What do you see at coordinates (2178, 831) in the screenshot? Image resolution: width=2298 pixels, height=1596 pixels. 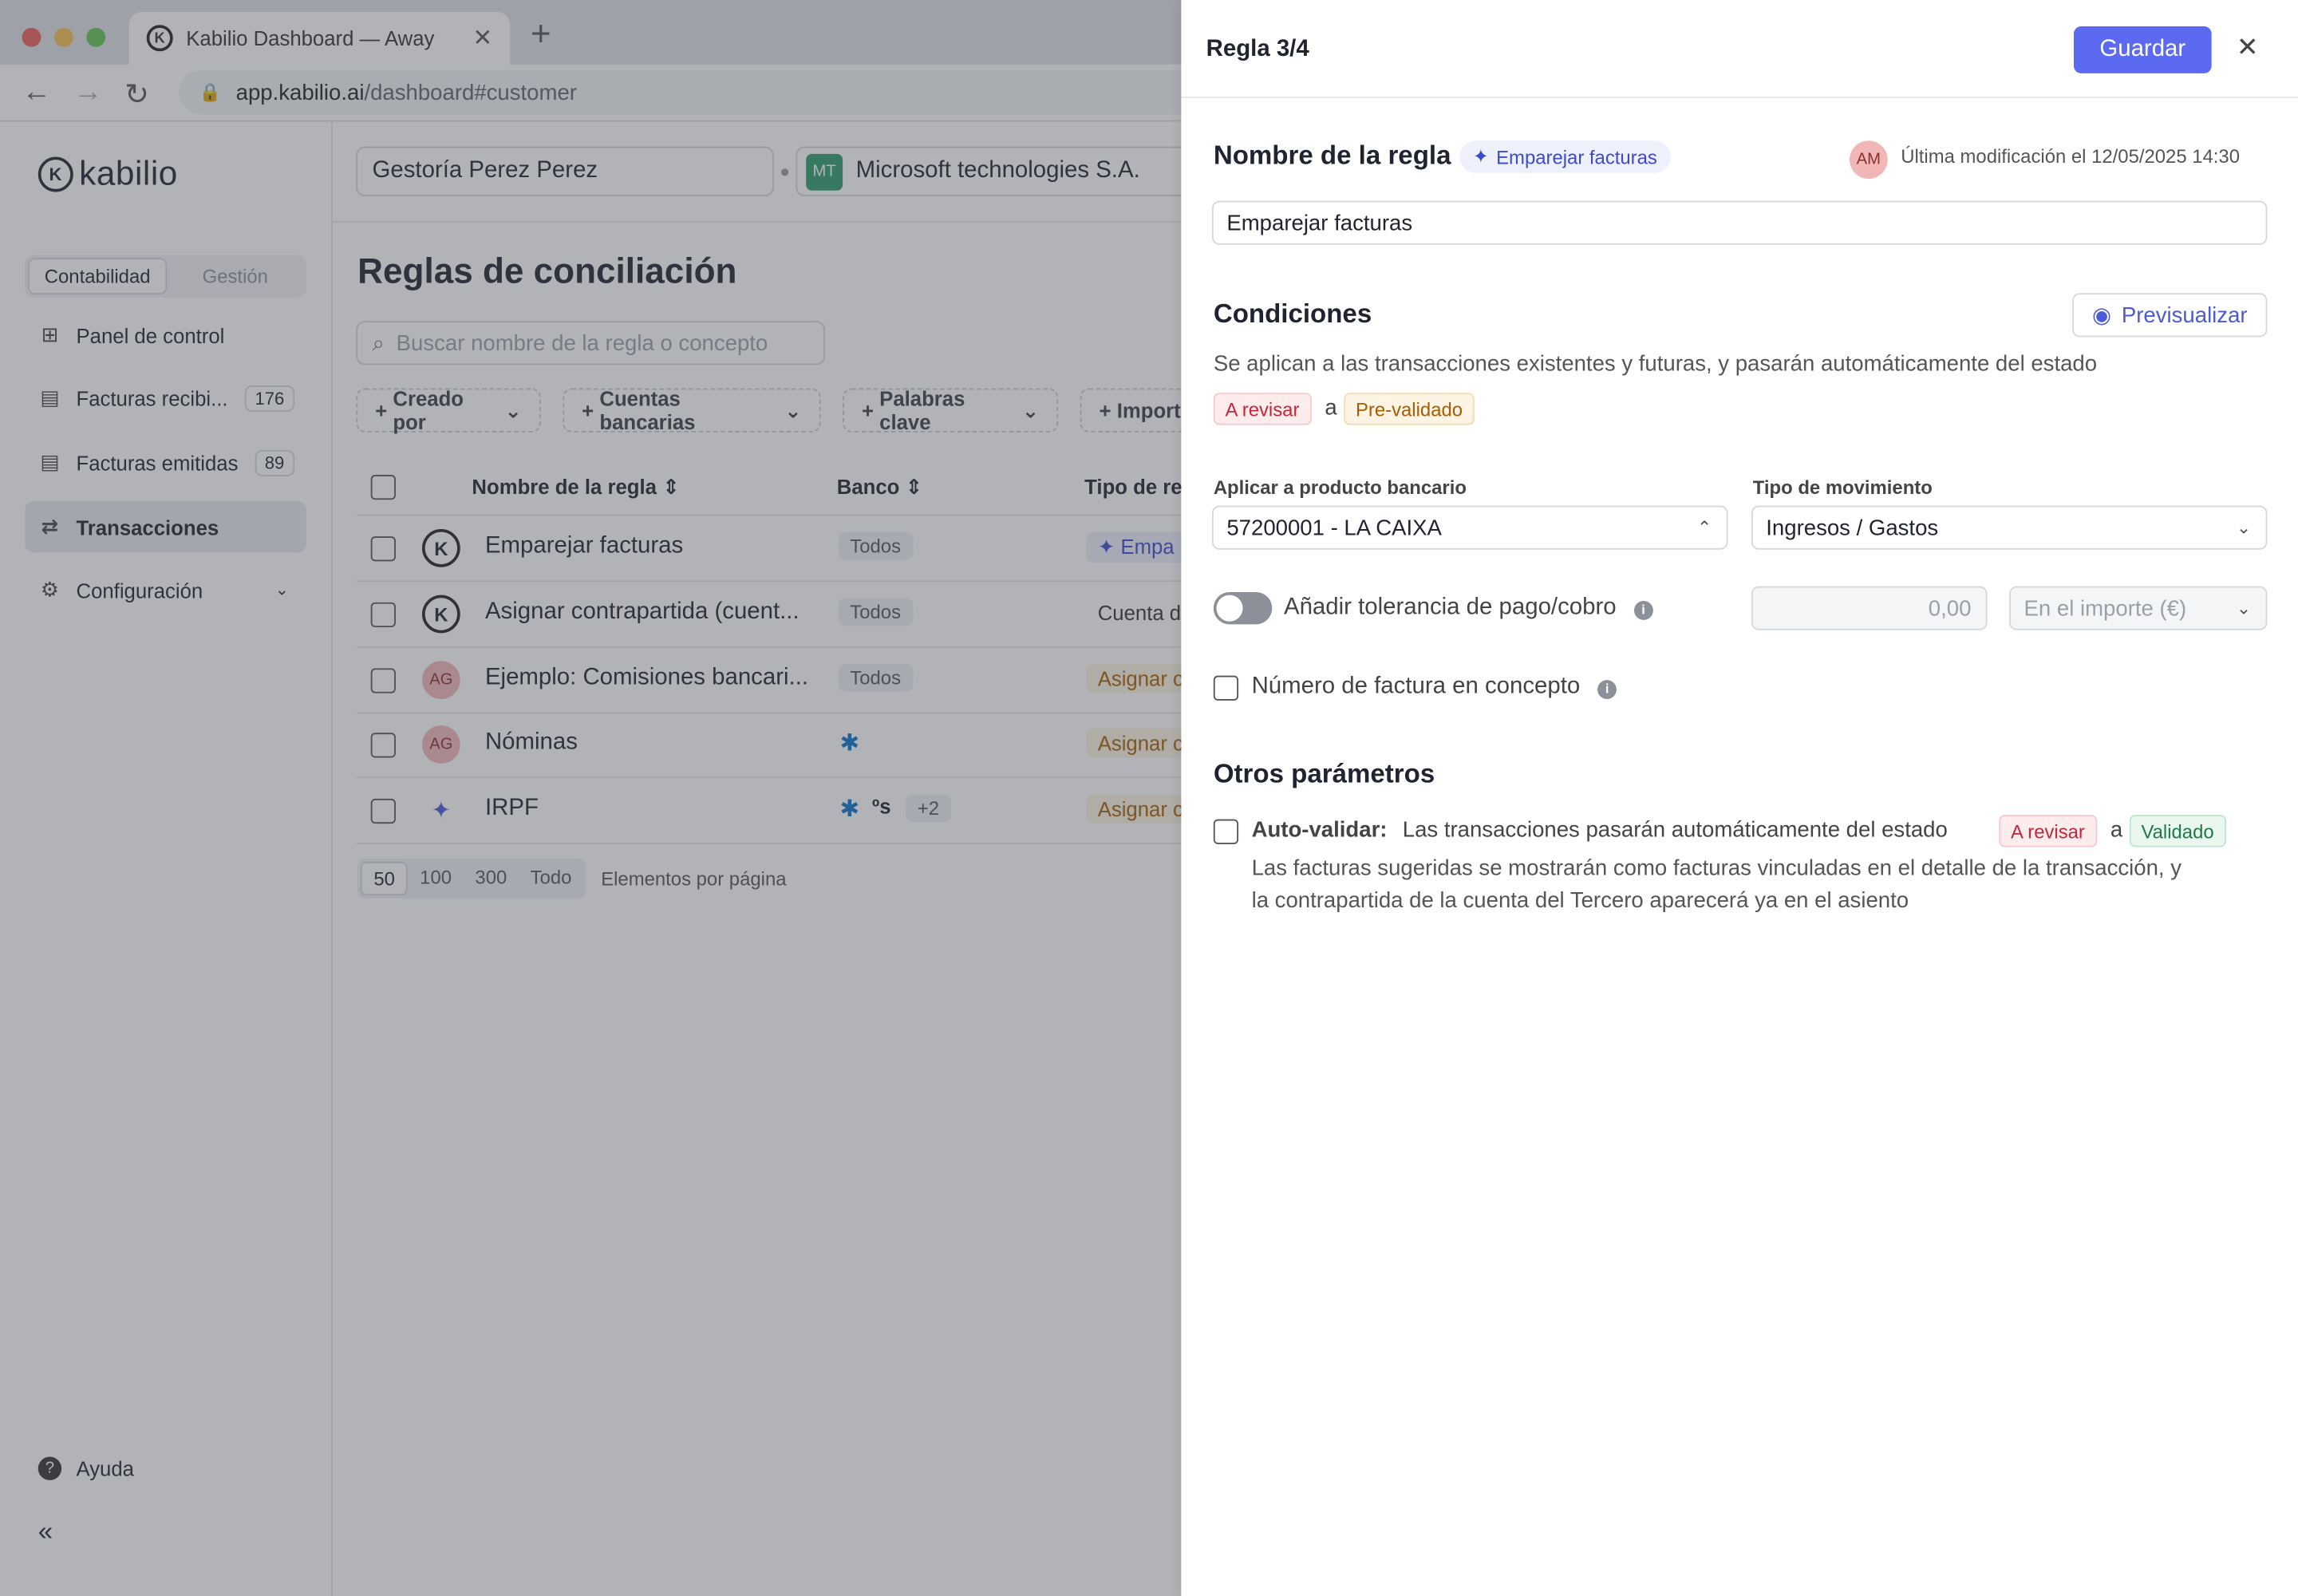 I see `status-badge: Validado` at bounding box center [2178, 831].